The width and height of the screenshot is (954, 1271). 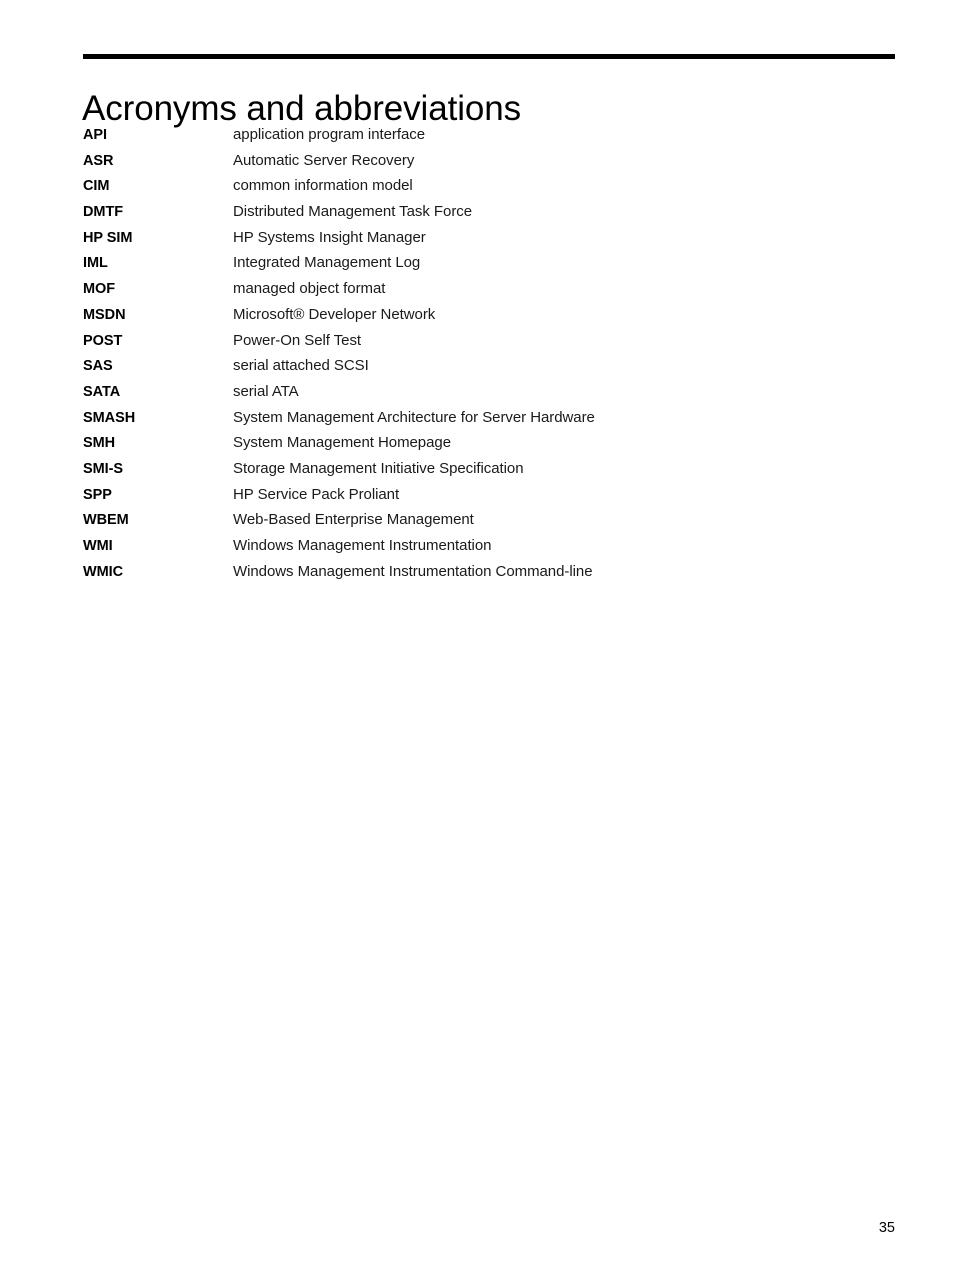 I want to click on glossary-row: API application program interface, so click(x=489, y=135).